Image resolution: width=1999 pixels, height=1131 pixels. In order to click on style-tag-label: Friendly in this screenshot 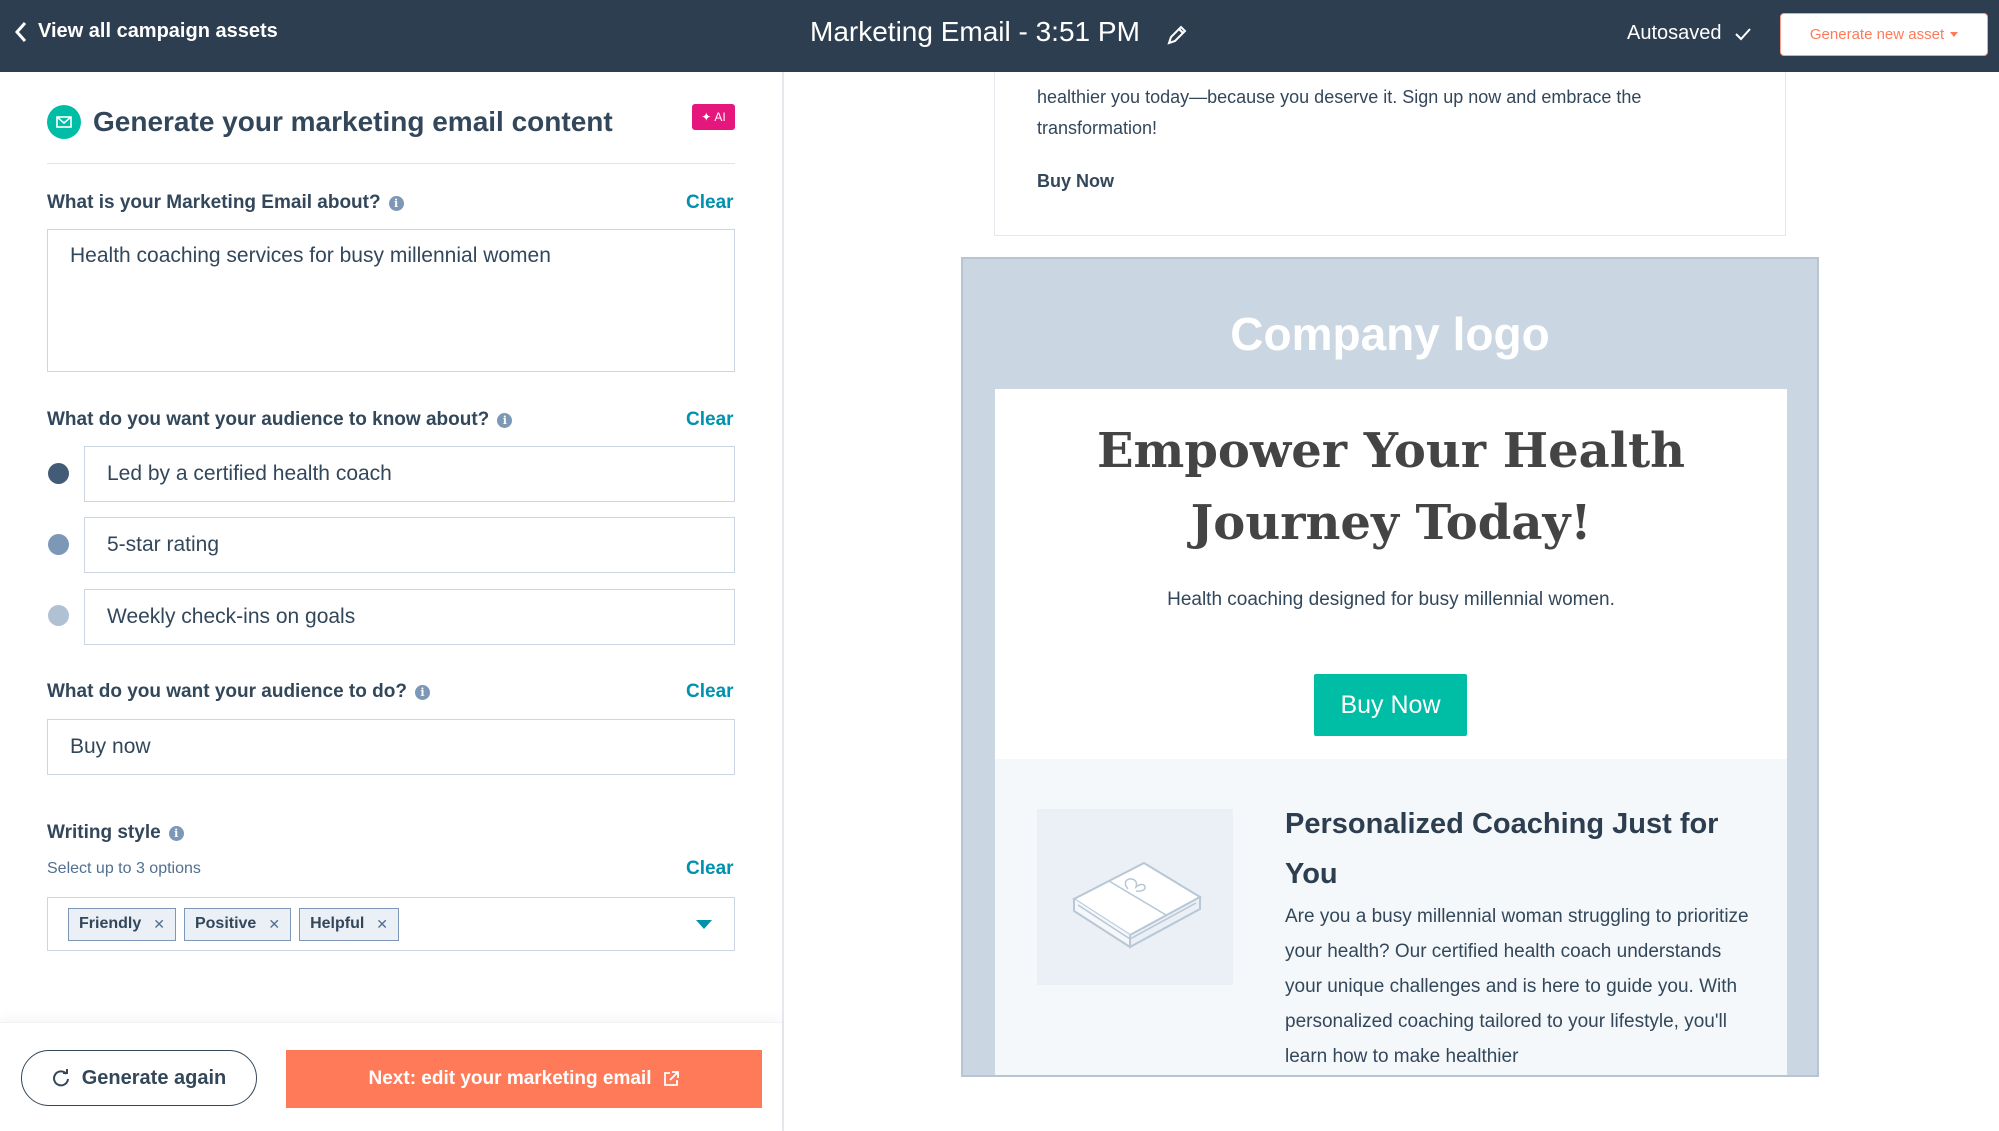, I will do `click(110, 923)`.